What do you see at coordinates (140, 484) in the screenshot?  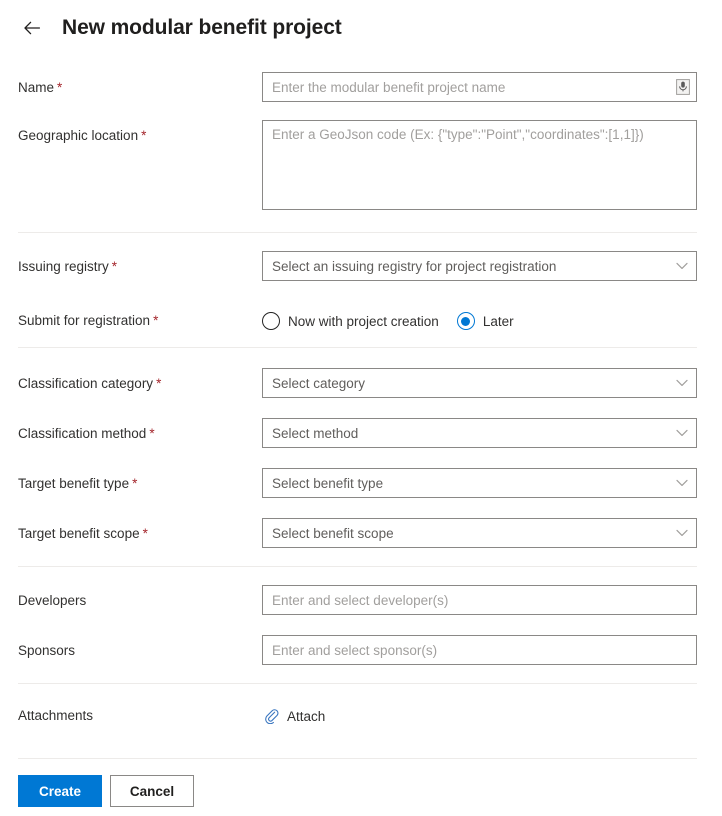 I see `label-target-benefit-type: Target benefit type *` at bounding box center [140, 484].